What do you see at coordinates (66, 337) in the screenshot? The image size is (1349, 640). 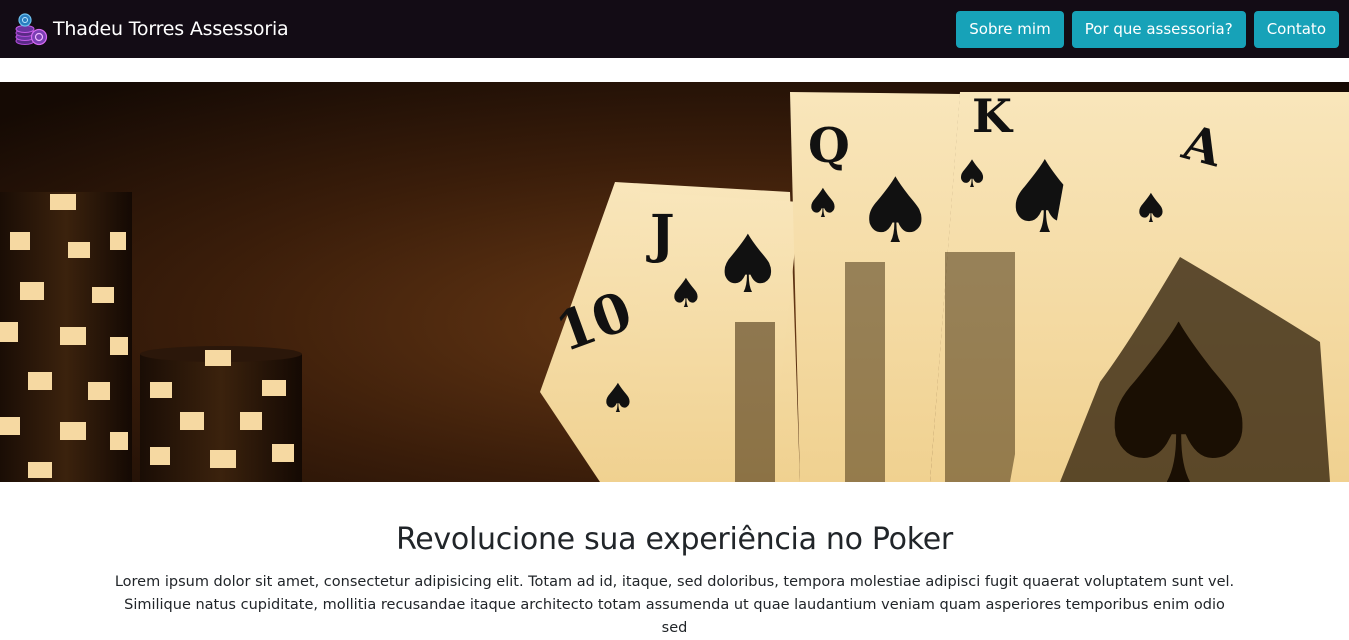 I see `chip-stack-left` at bounding box center [66, 337].